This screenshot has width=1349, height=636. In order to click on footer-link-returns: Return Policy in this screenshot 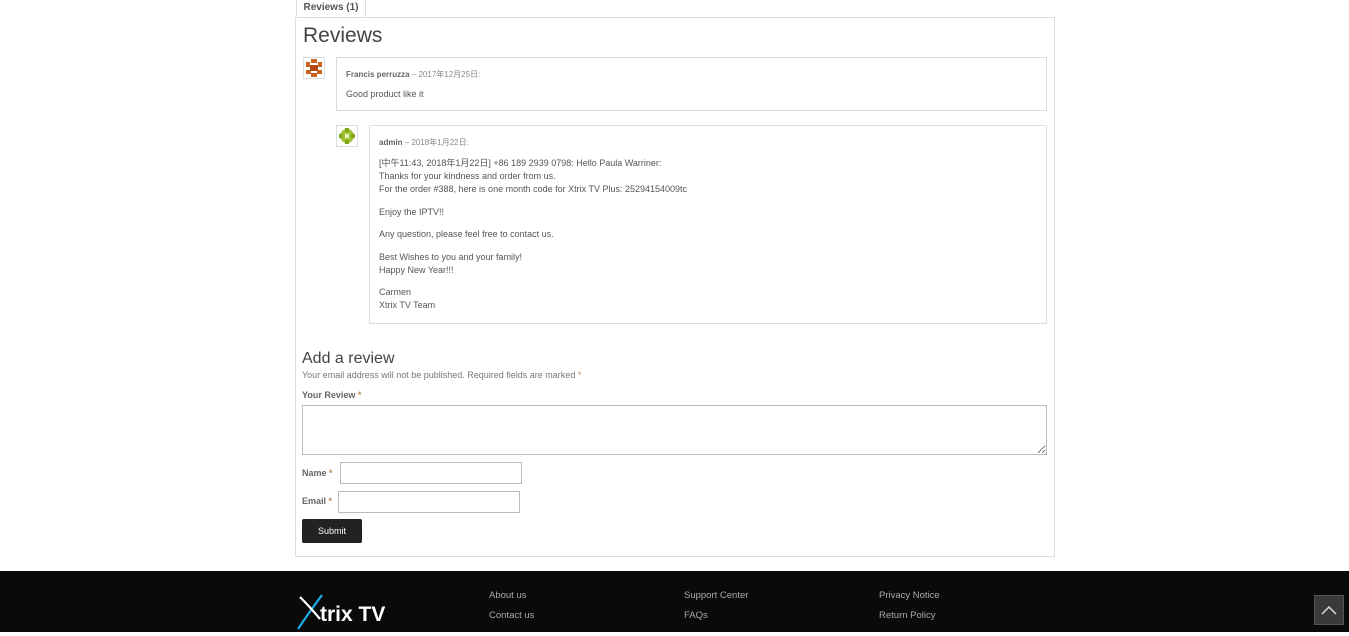, I will do `click(907, 615)`.